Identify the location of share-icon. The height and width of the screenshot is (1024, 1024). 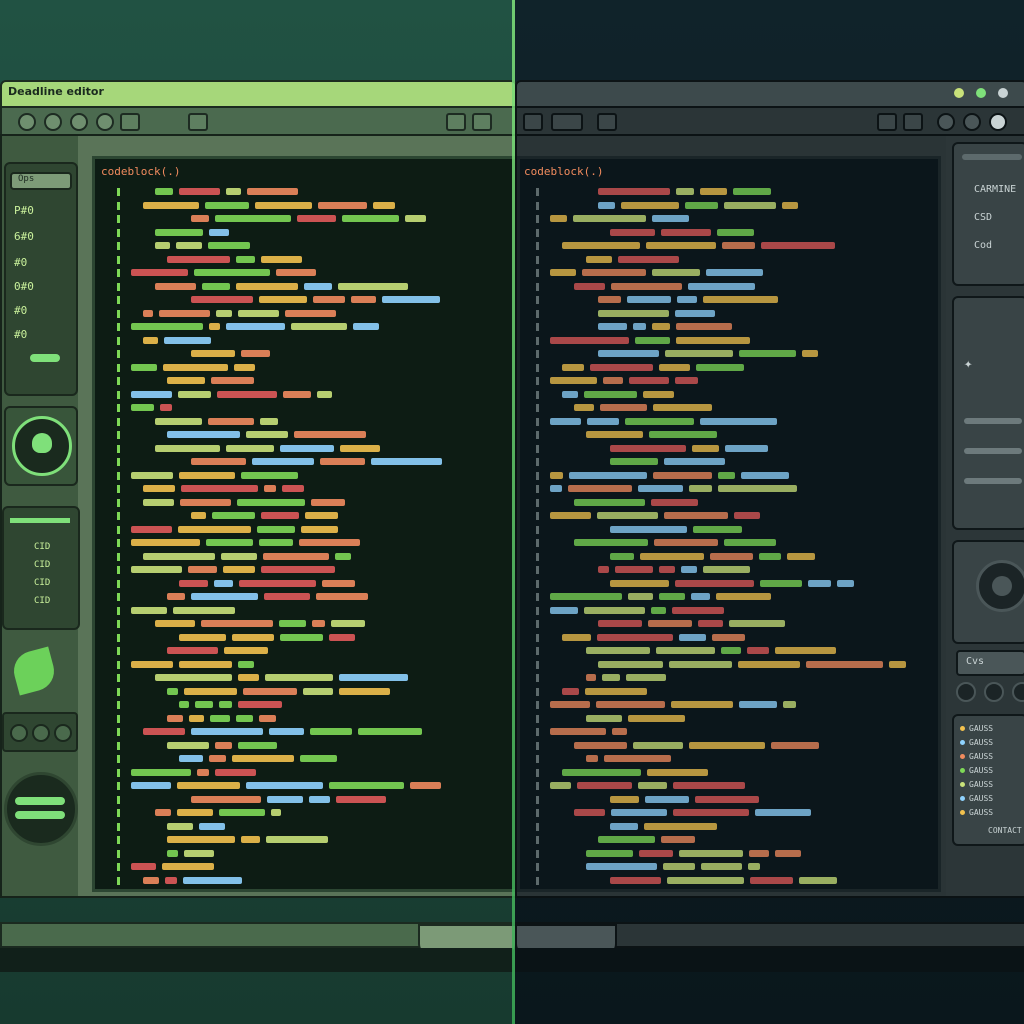
(482, 122).